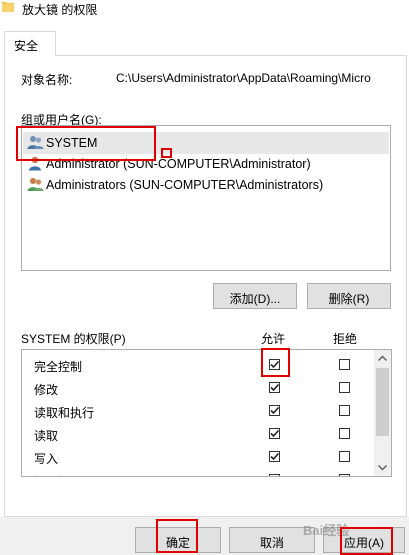 Image resolution: width=409 pixels, height=555 pixels. I want to click on tab-security: 安全, so click(30, 43).